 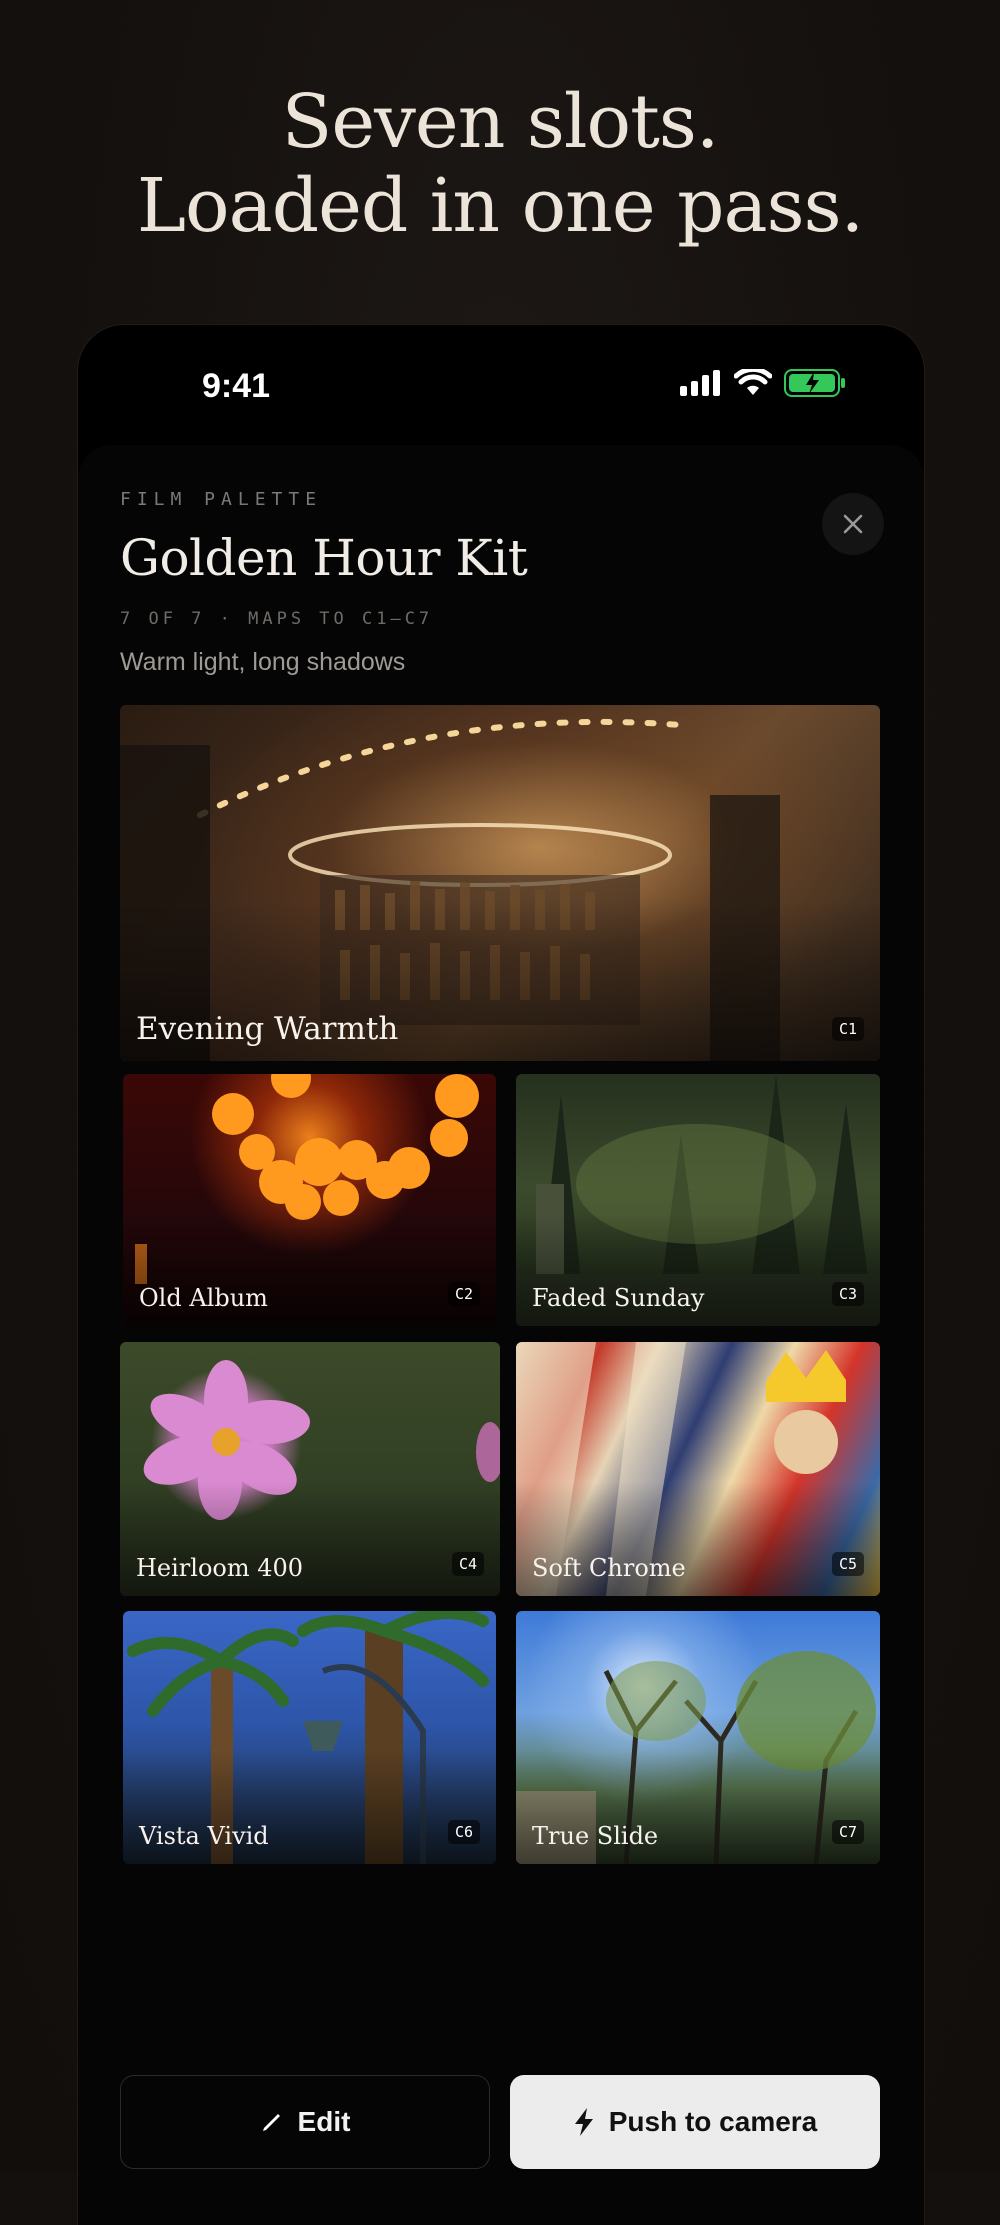 I want to click on slot-code: C2, so click(x=463, y=1294).